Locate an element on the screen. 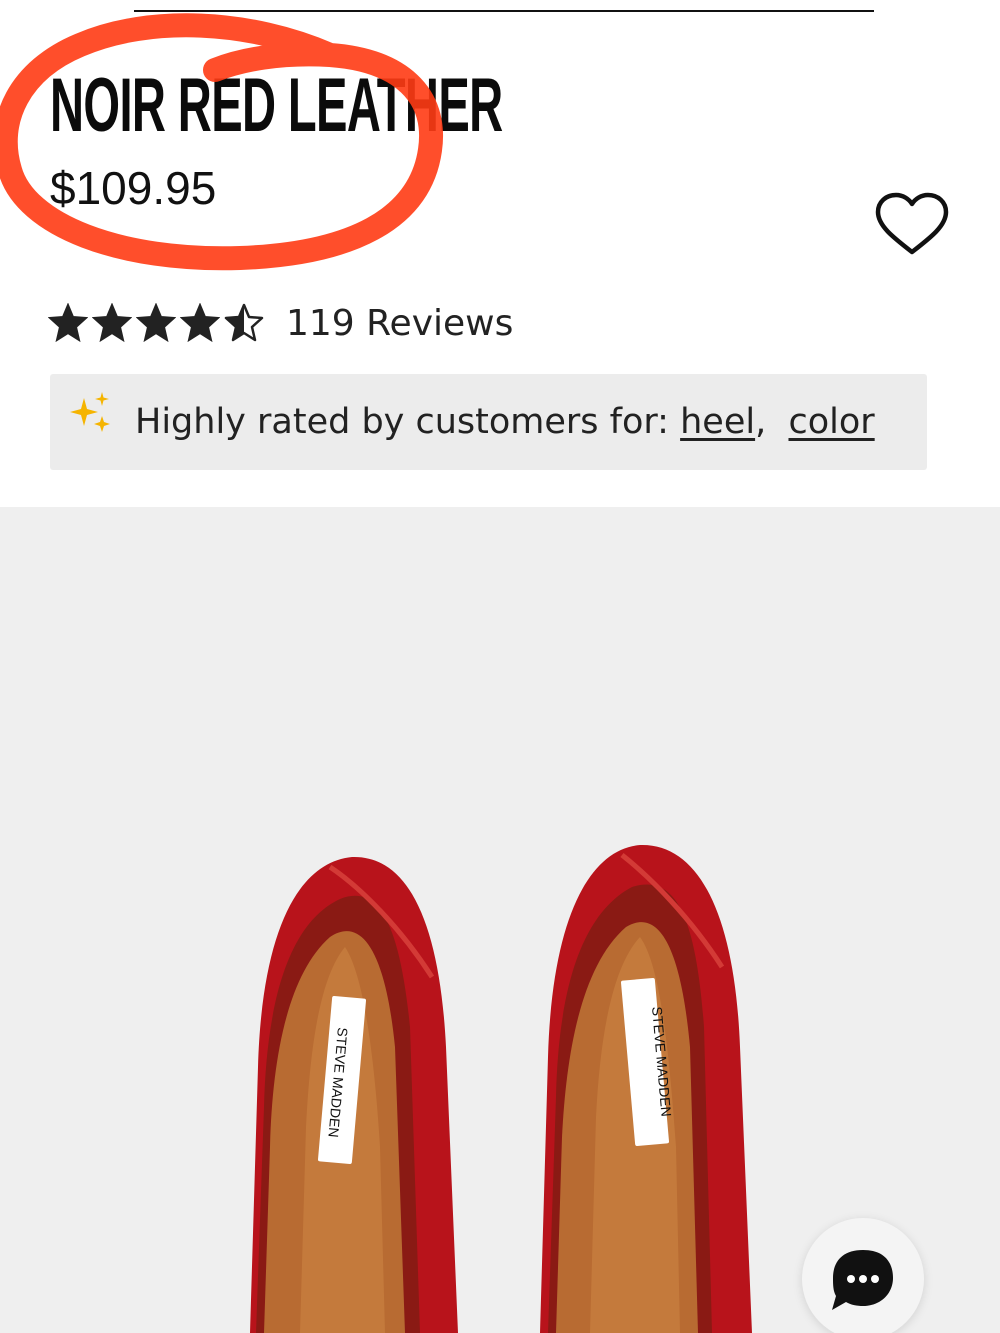 Image resolution: width=1000 pixels, height=1333 pixels. chevron-left-icon is located at coordinates (94, 2).